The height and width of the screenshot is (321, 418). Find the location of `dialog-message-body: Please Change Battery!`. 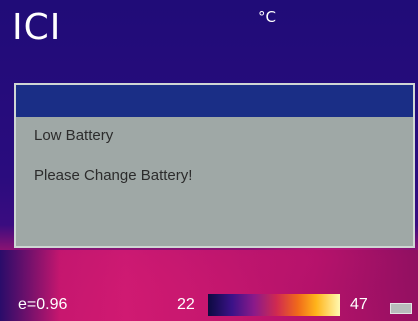

dialog-message-body: Please Change Battery! is located at coordinates (113, 175).